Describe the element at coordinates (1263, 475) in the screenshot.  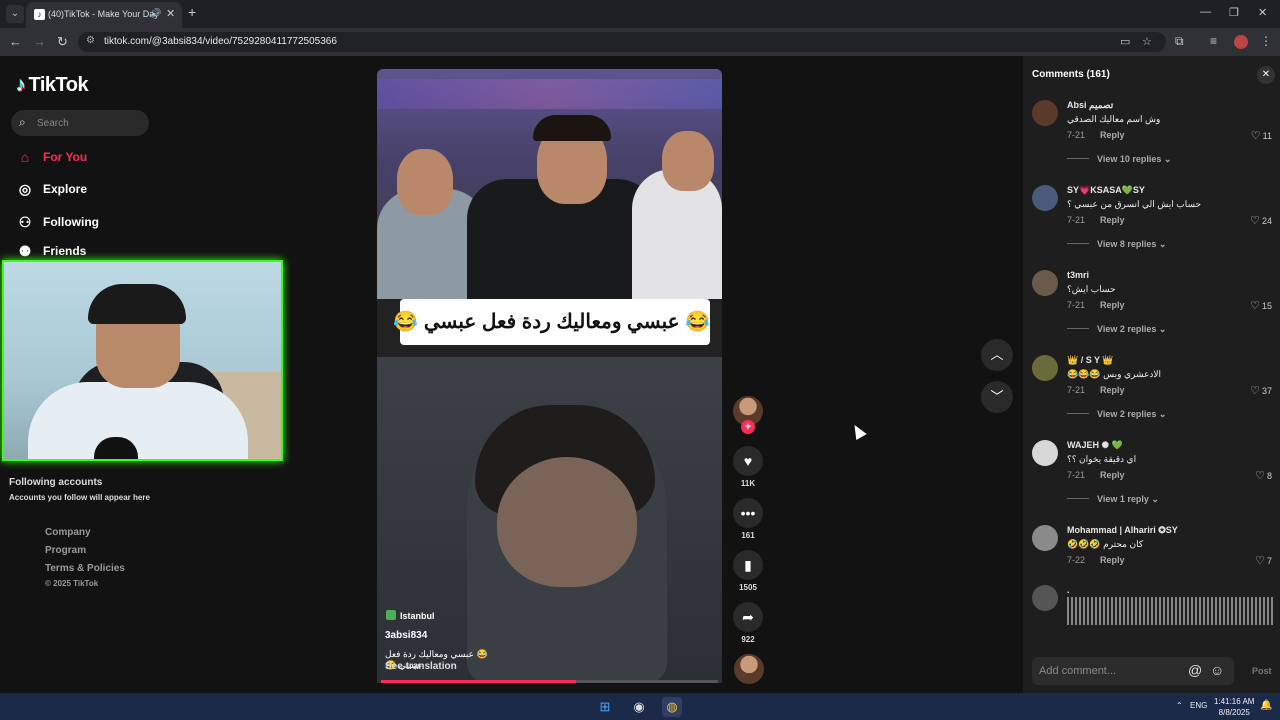
I see `comment-like: ♡ 8` at that location.